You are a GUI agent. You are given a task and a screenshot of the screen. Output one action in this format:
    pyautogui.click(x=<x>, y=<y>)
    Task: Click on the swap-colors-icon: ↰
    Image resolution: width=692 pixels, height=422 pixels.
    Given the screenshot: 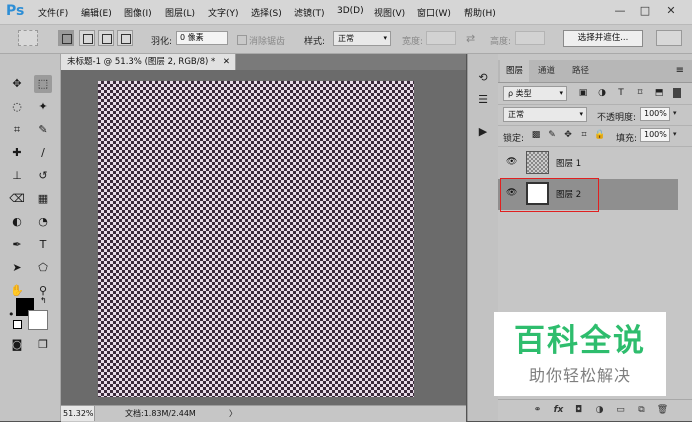 What is the action you would take?
    pyautogui.click(x=43, y=300)
    